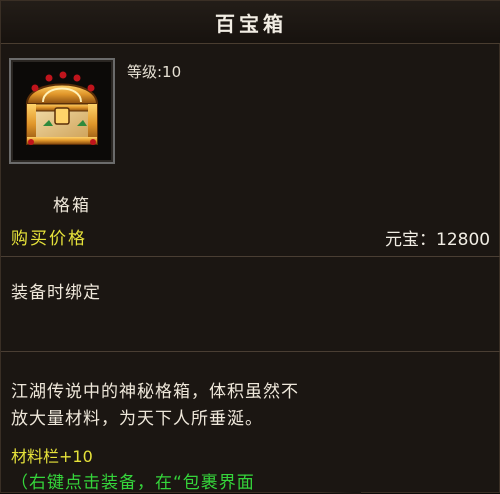  What do you see at coordinates (250, 22) in the screenshot?
I see `tooltip-title: 百宝箱` at bounding box center [250, 22].